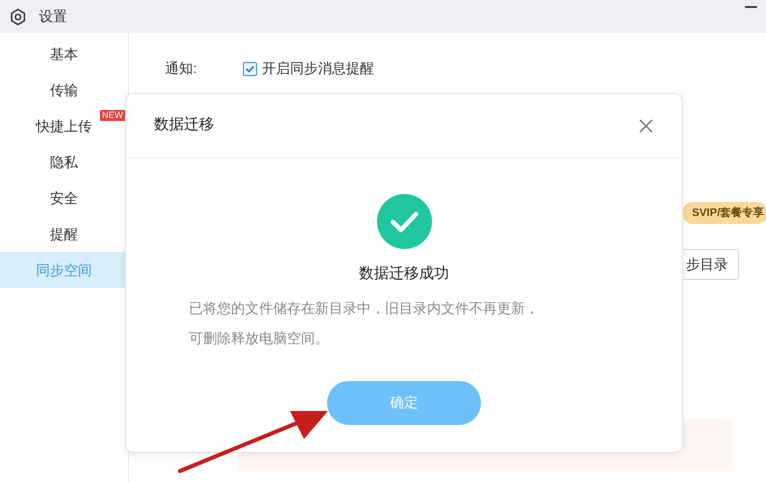  What do you see at coordinates (249, 69) in the screenshot?
I see `checkbox` at bounding box center [249, 69].